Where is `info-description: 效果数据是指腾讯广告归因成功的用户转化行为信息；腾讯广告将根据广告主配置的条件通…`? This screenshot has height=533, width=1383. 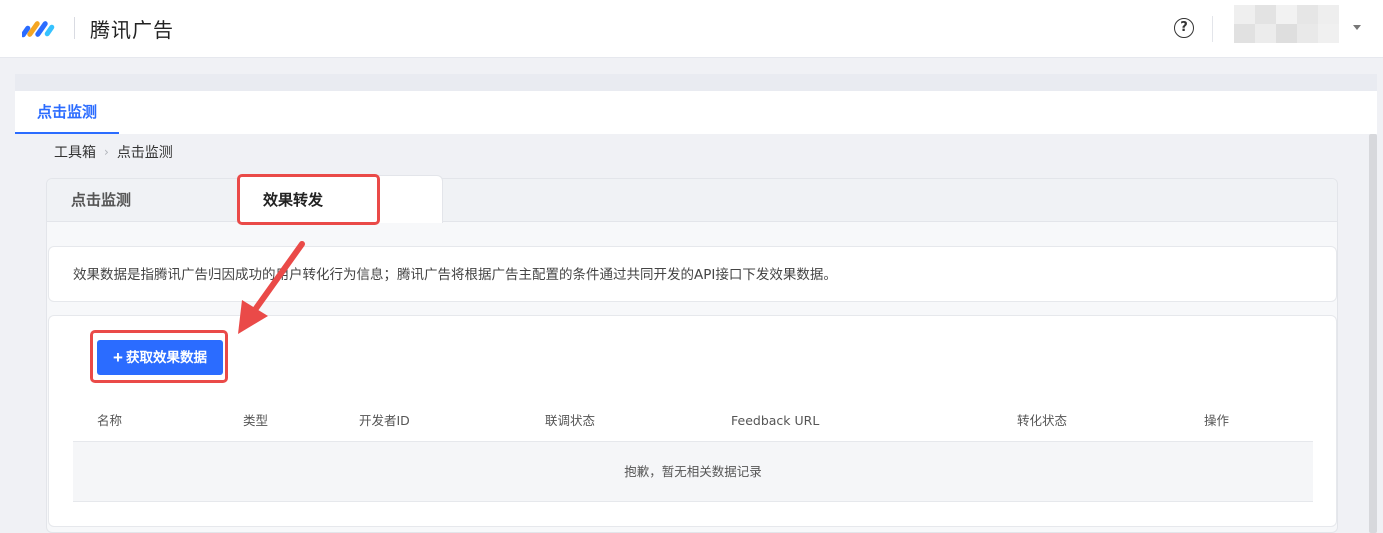
info-description: 效果数据是指腾讯广告归因成功的用户转化行为信息；腾讯广告将根据广告主配置的条件通… is located at coordinates (692, 274).